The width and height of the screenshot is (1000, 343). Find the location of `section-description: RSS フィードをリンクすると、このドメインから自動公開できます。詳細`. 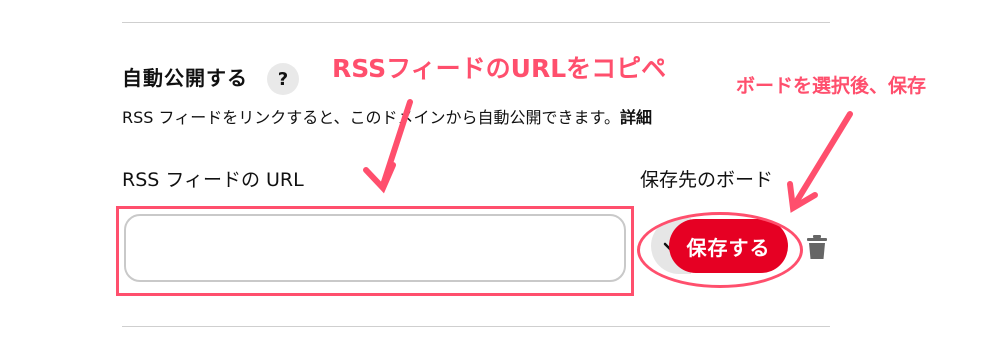

section-description: RSS フィードをリンクすると、このドメインから自動公開できます。詳細 is located at coordinates (387, 118).